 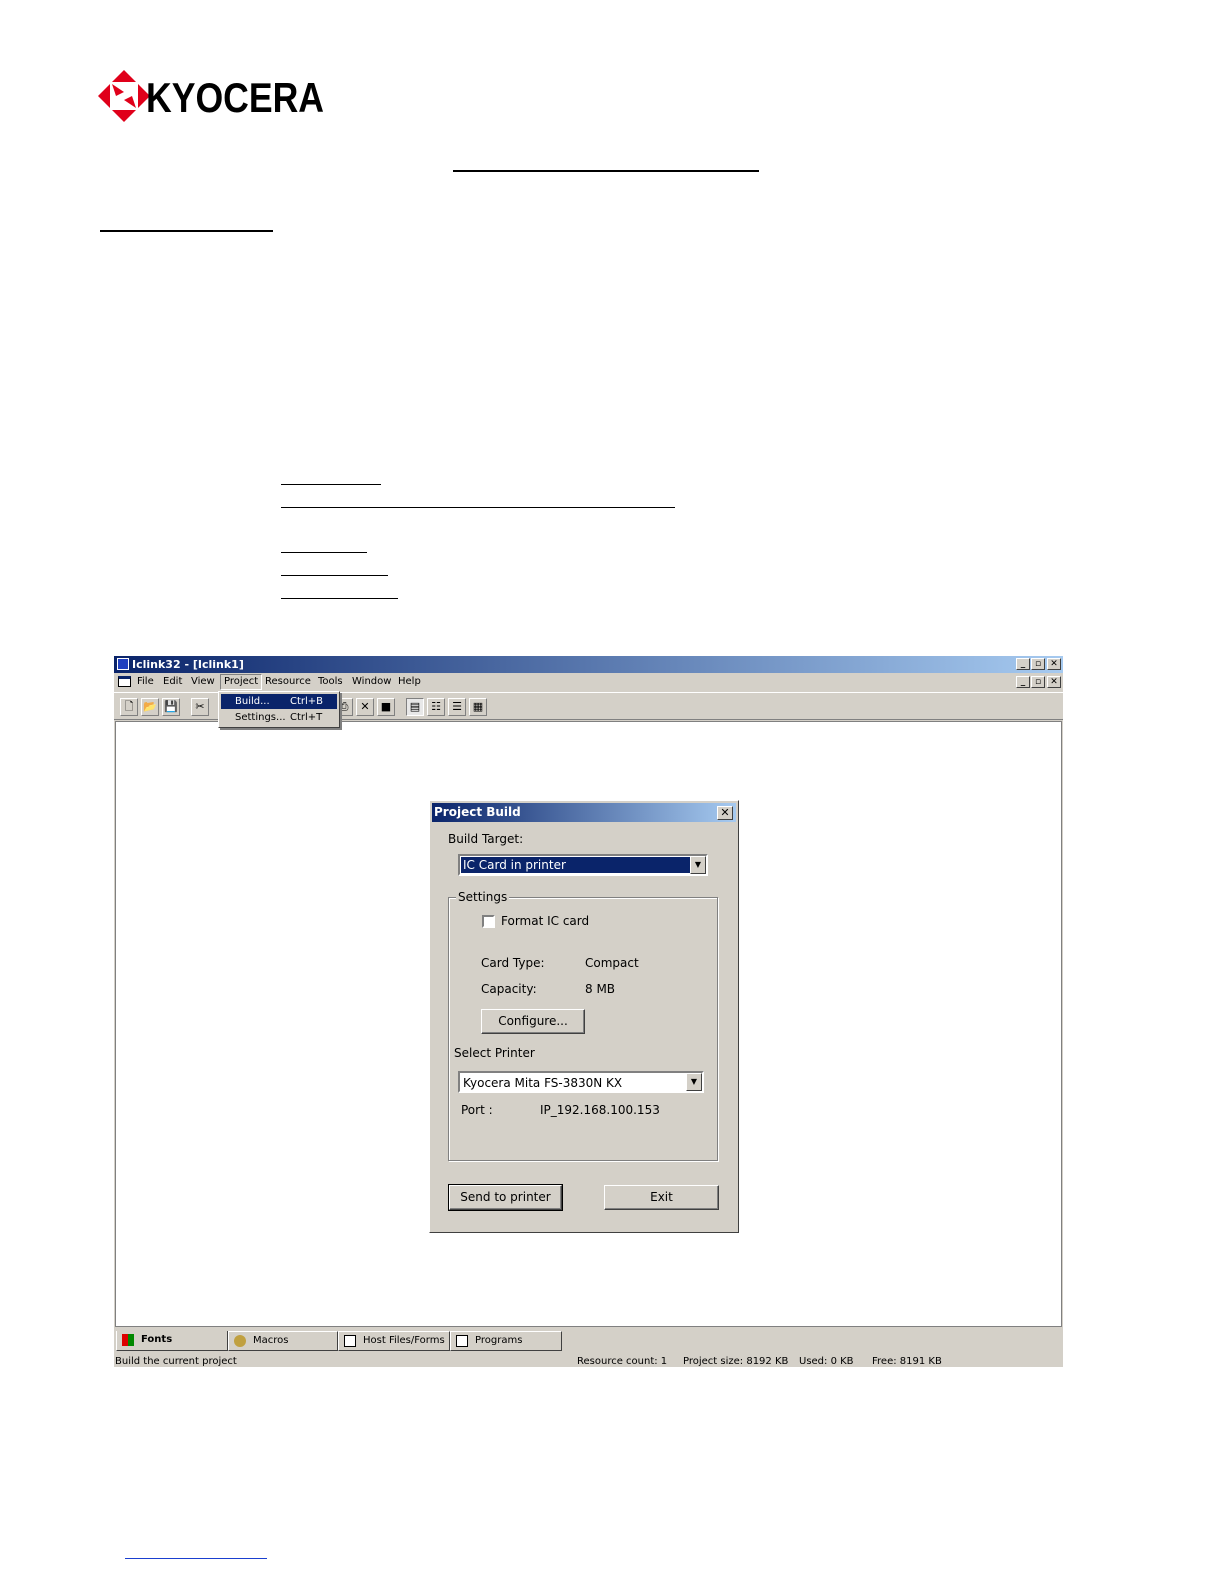 What do you see at coordinates (494, 1053) in the screenshot?
I see `select-printer-label: Select Printer` at bounding box center [494, 1053].